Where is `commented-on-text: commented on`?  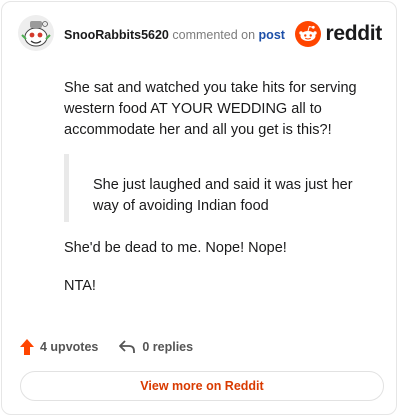
commented-on-text: commented on is located at coordinates (214, 35).